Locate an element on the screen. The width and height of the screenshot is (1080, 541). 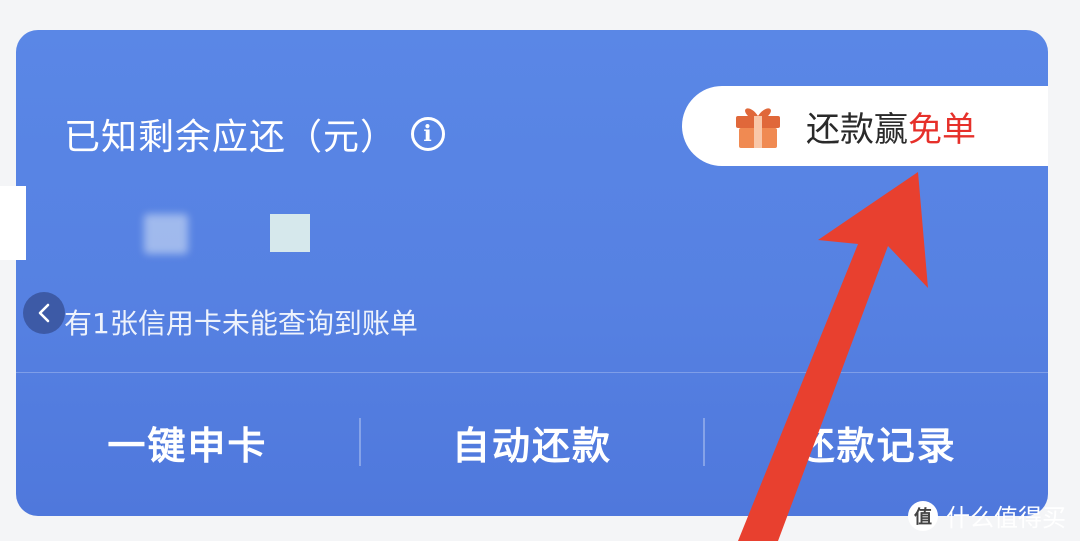
promo-label: 还款赢免单 is located at coordinates (891, 126).